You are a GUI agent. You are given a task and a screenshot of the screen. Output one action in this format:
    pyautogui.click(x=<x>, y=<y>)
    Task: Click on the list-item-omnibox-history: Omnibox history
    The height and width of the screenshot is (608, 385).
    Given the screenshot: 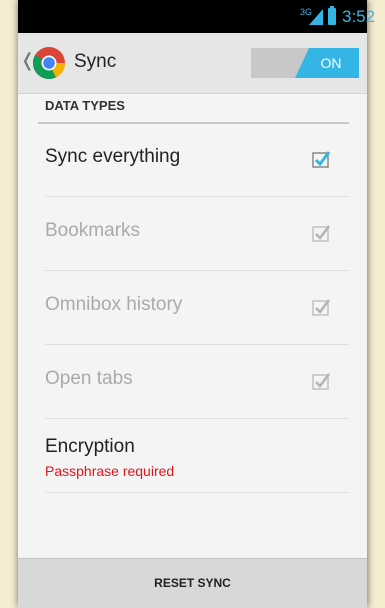 What is the action you would take?
    pyautogui.click(x=197, y=308)
    